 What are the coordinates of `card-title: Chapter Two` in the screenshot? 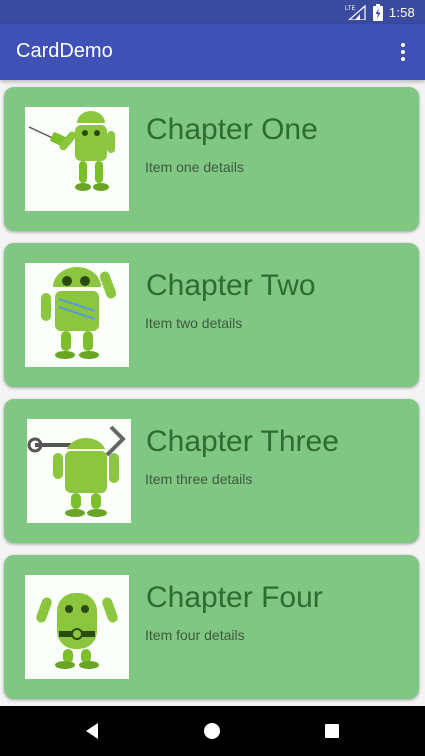 It's located at (231, 285).